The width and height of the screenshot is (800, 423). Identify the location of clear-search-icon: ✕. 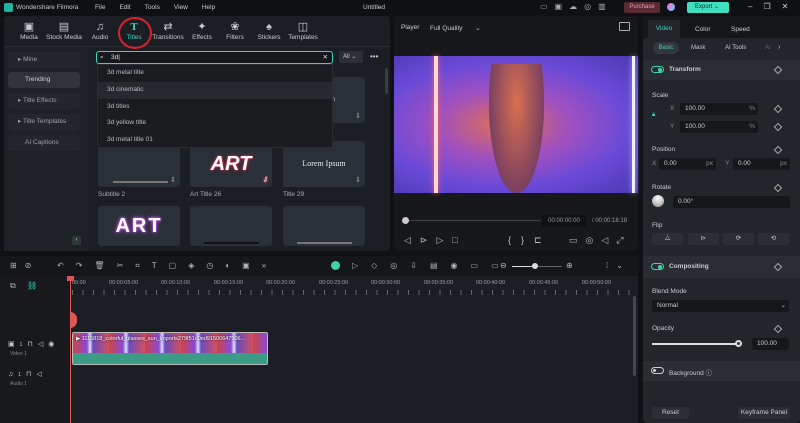
(325, 57).